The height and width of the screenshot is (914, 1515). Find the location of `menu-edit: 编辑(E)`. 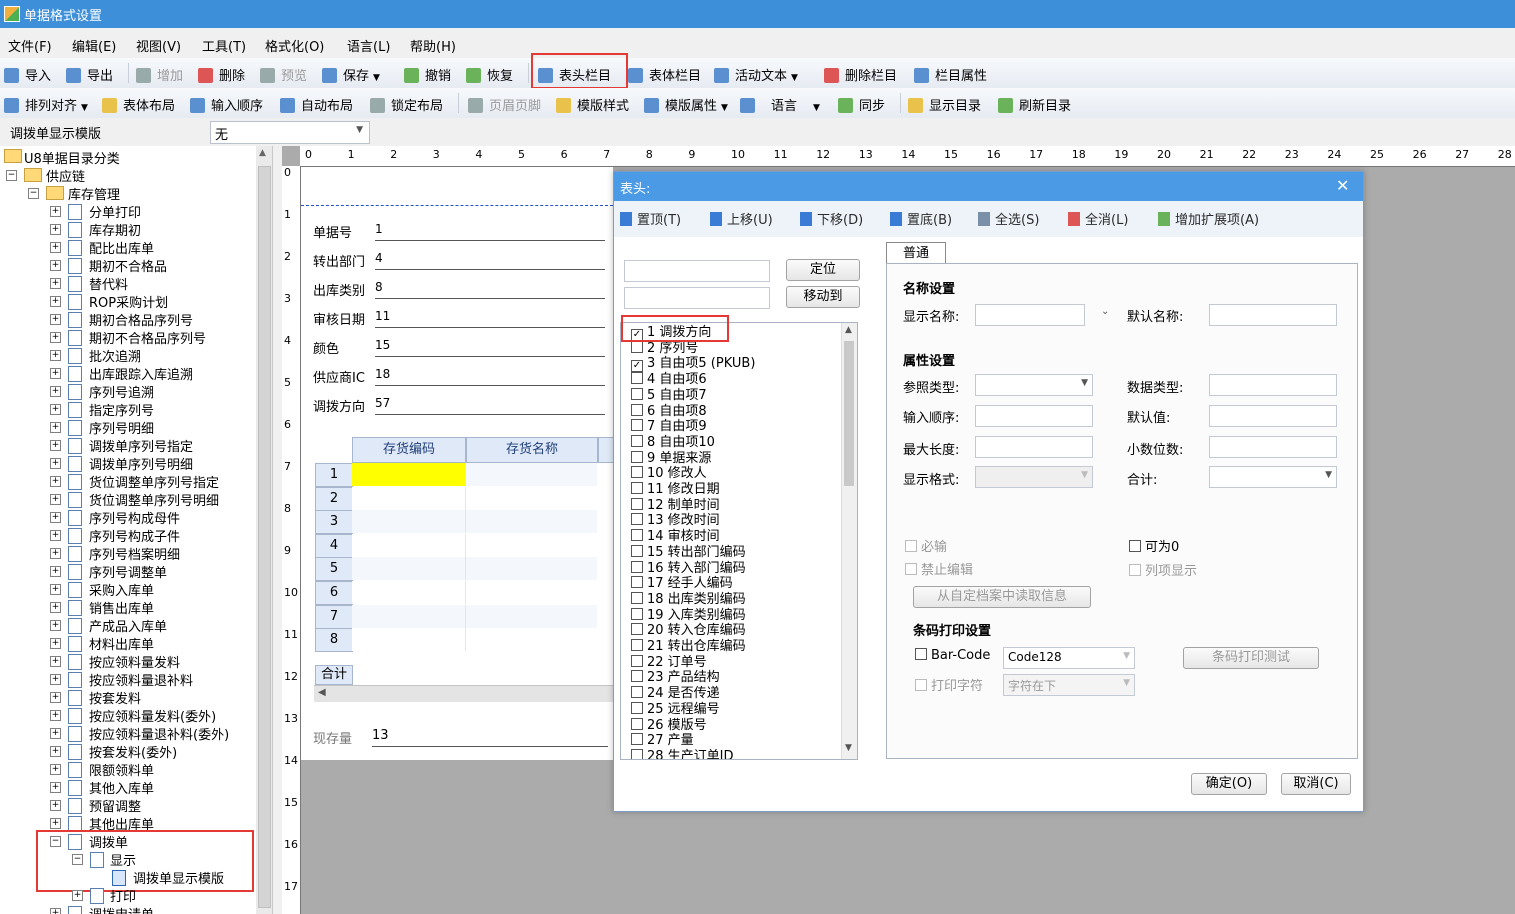

menu-edit: 编辑(E) is located at coordinates (94, 45).